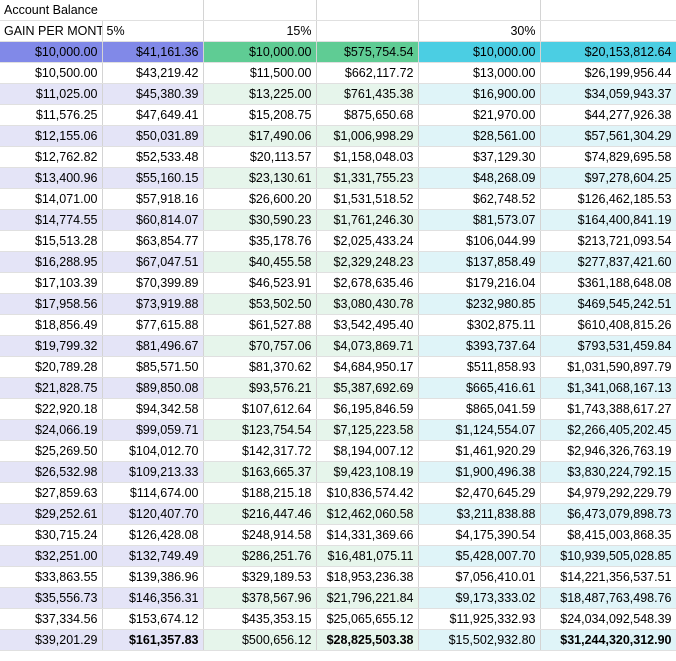 This screenshot has height=661, width=676. What do you see at coordinates (260, 325) in the screenshot?
I see `cell-c3-r14: $61,527.88` at bounding box center [260, 325].